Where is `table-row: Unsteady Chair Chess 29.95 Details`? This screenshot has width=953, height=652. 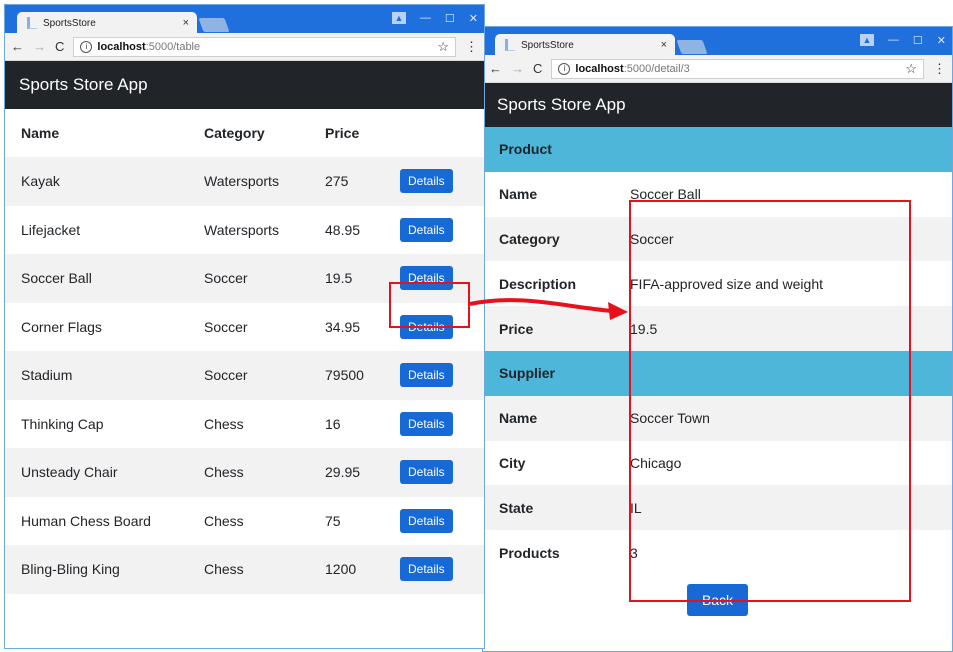 table-row: Unsteady Chair Chess 29.95 Details is located at coordinates (244, 472).